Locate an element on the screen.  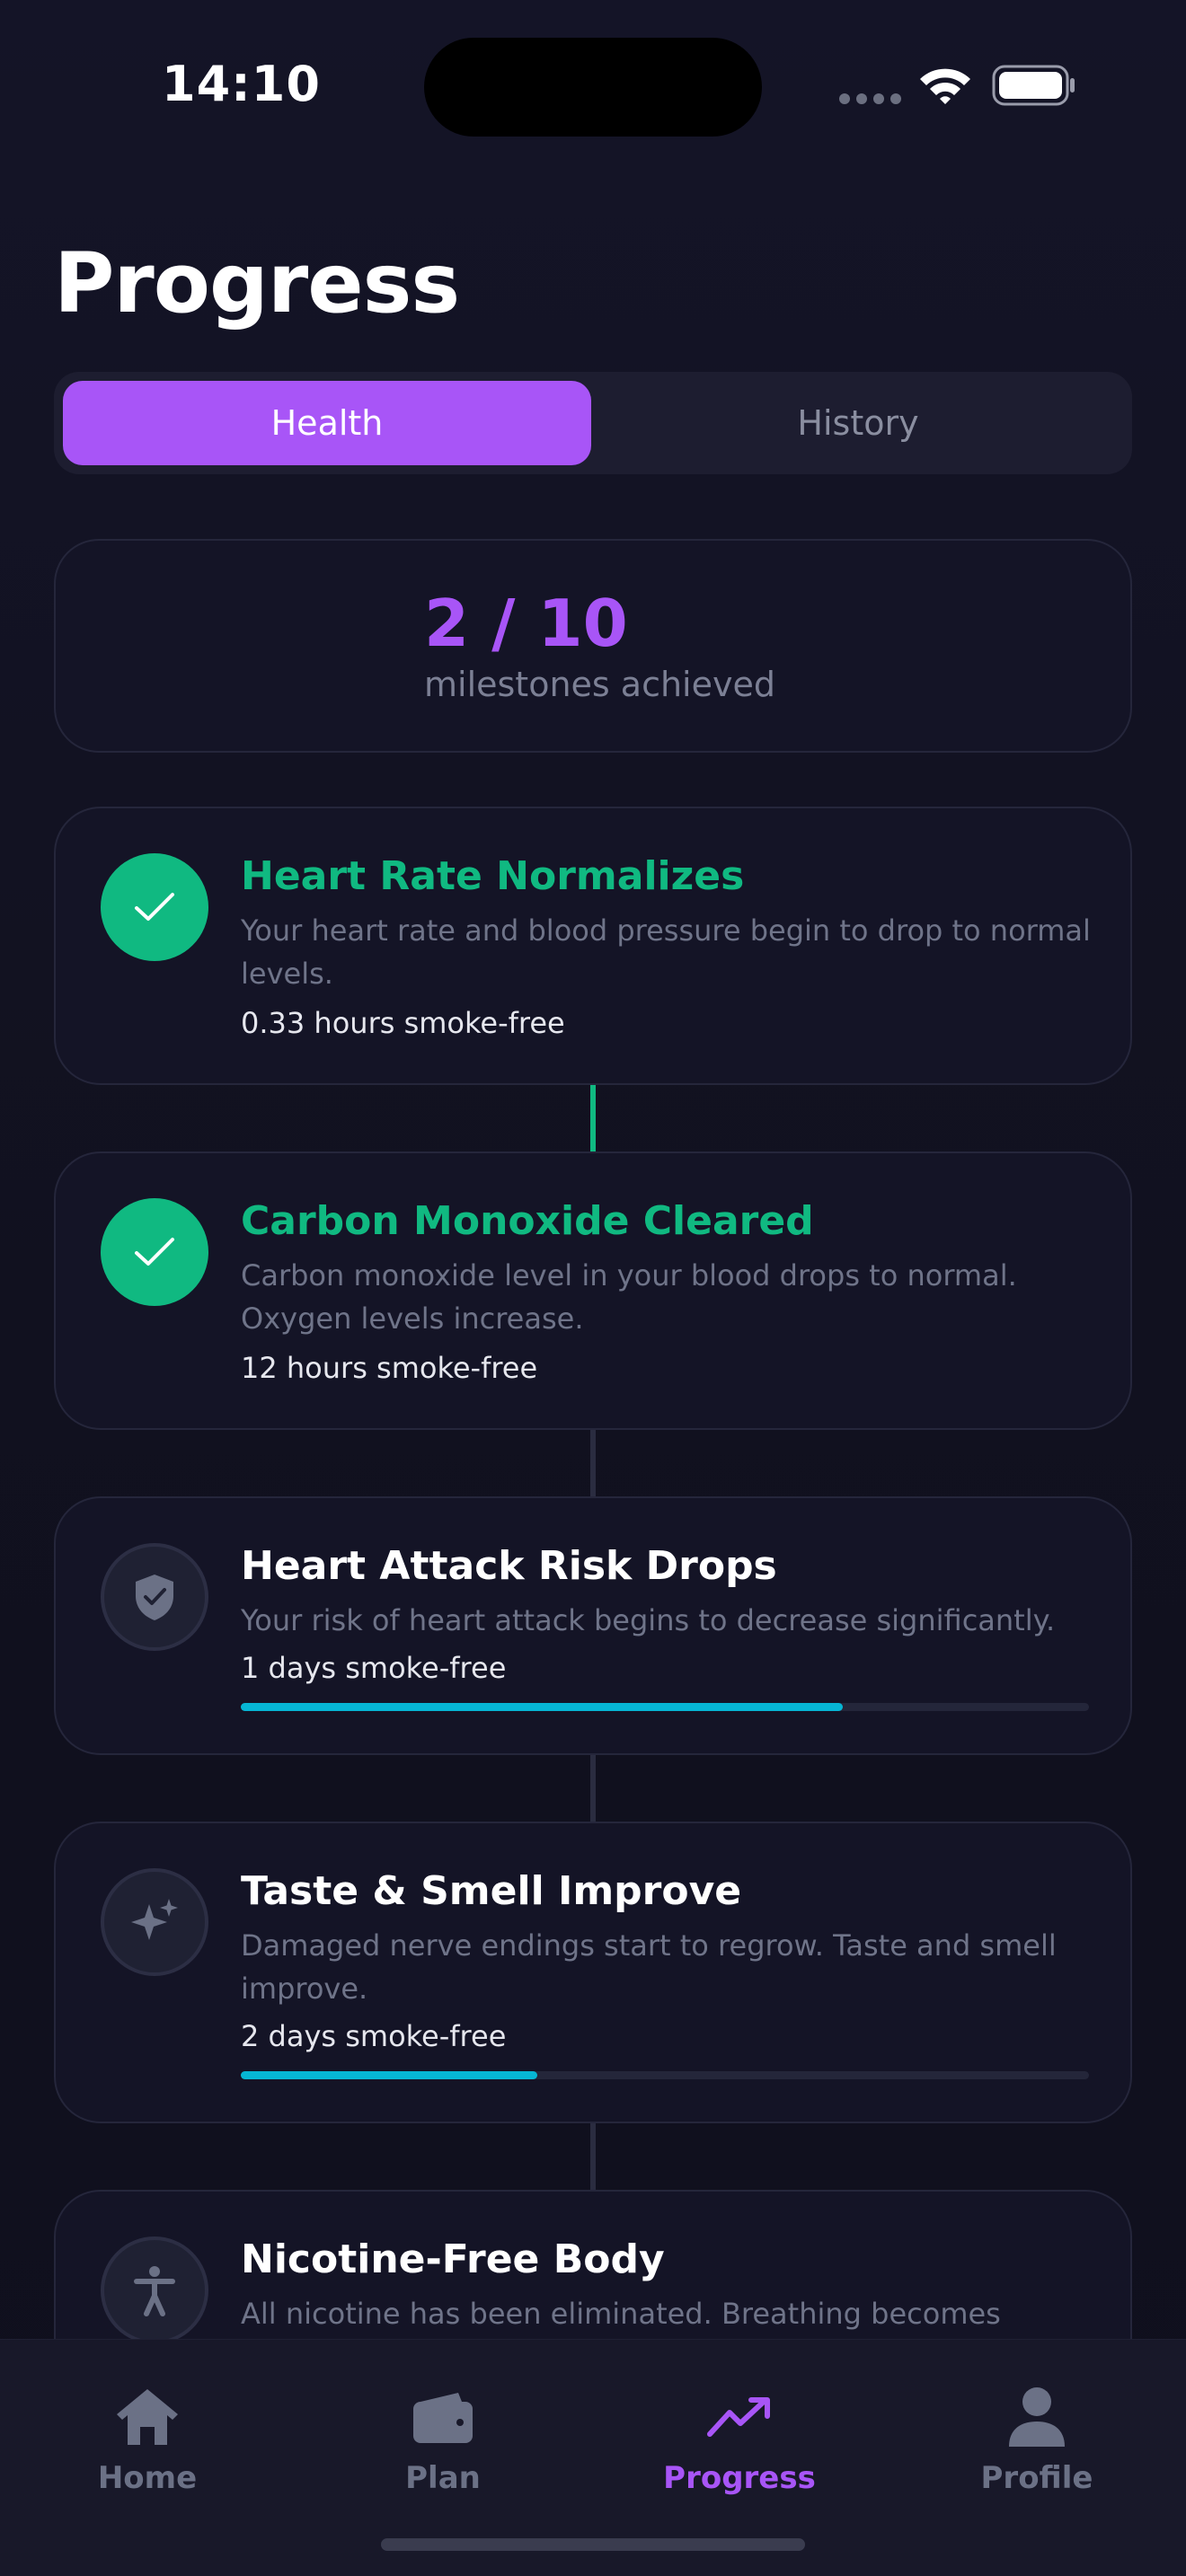
milestone-time: 0.33 hours smoke-free is located at coordinates (403, 1023).